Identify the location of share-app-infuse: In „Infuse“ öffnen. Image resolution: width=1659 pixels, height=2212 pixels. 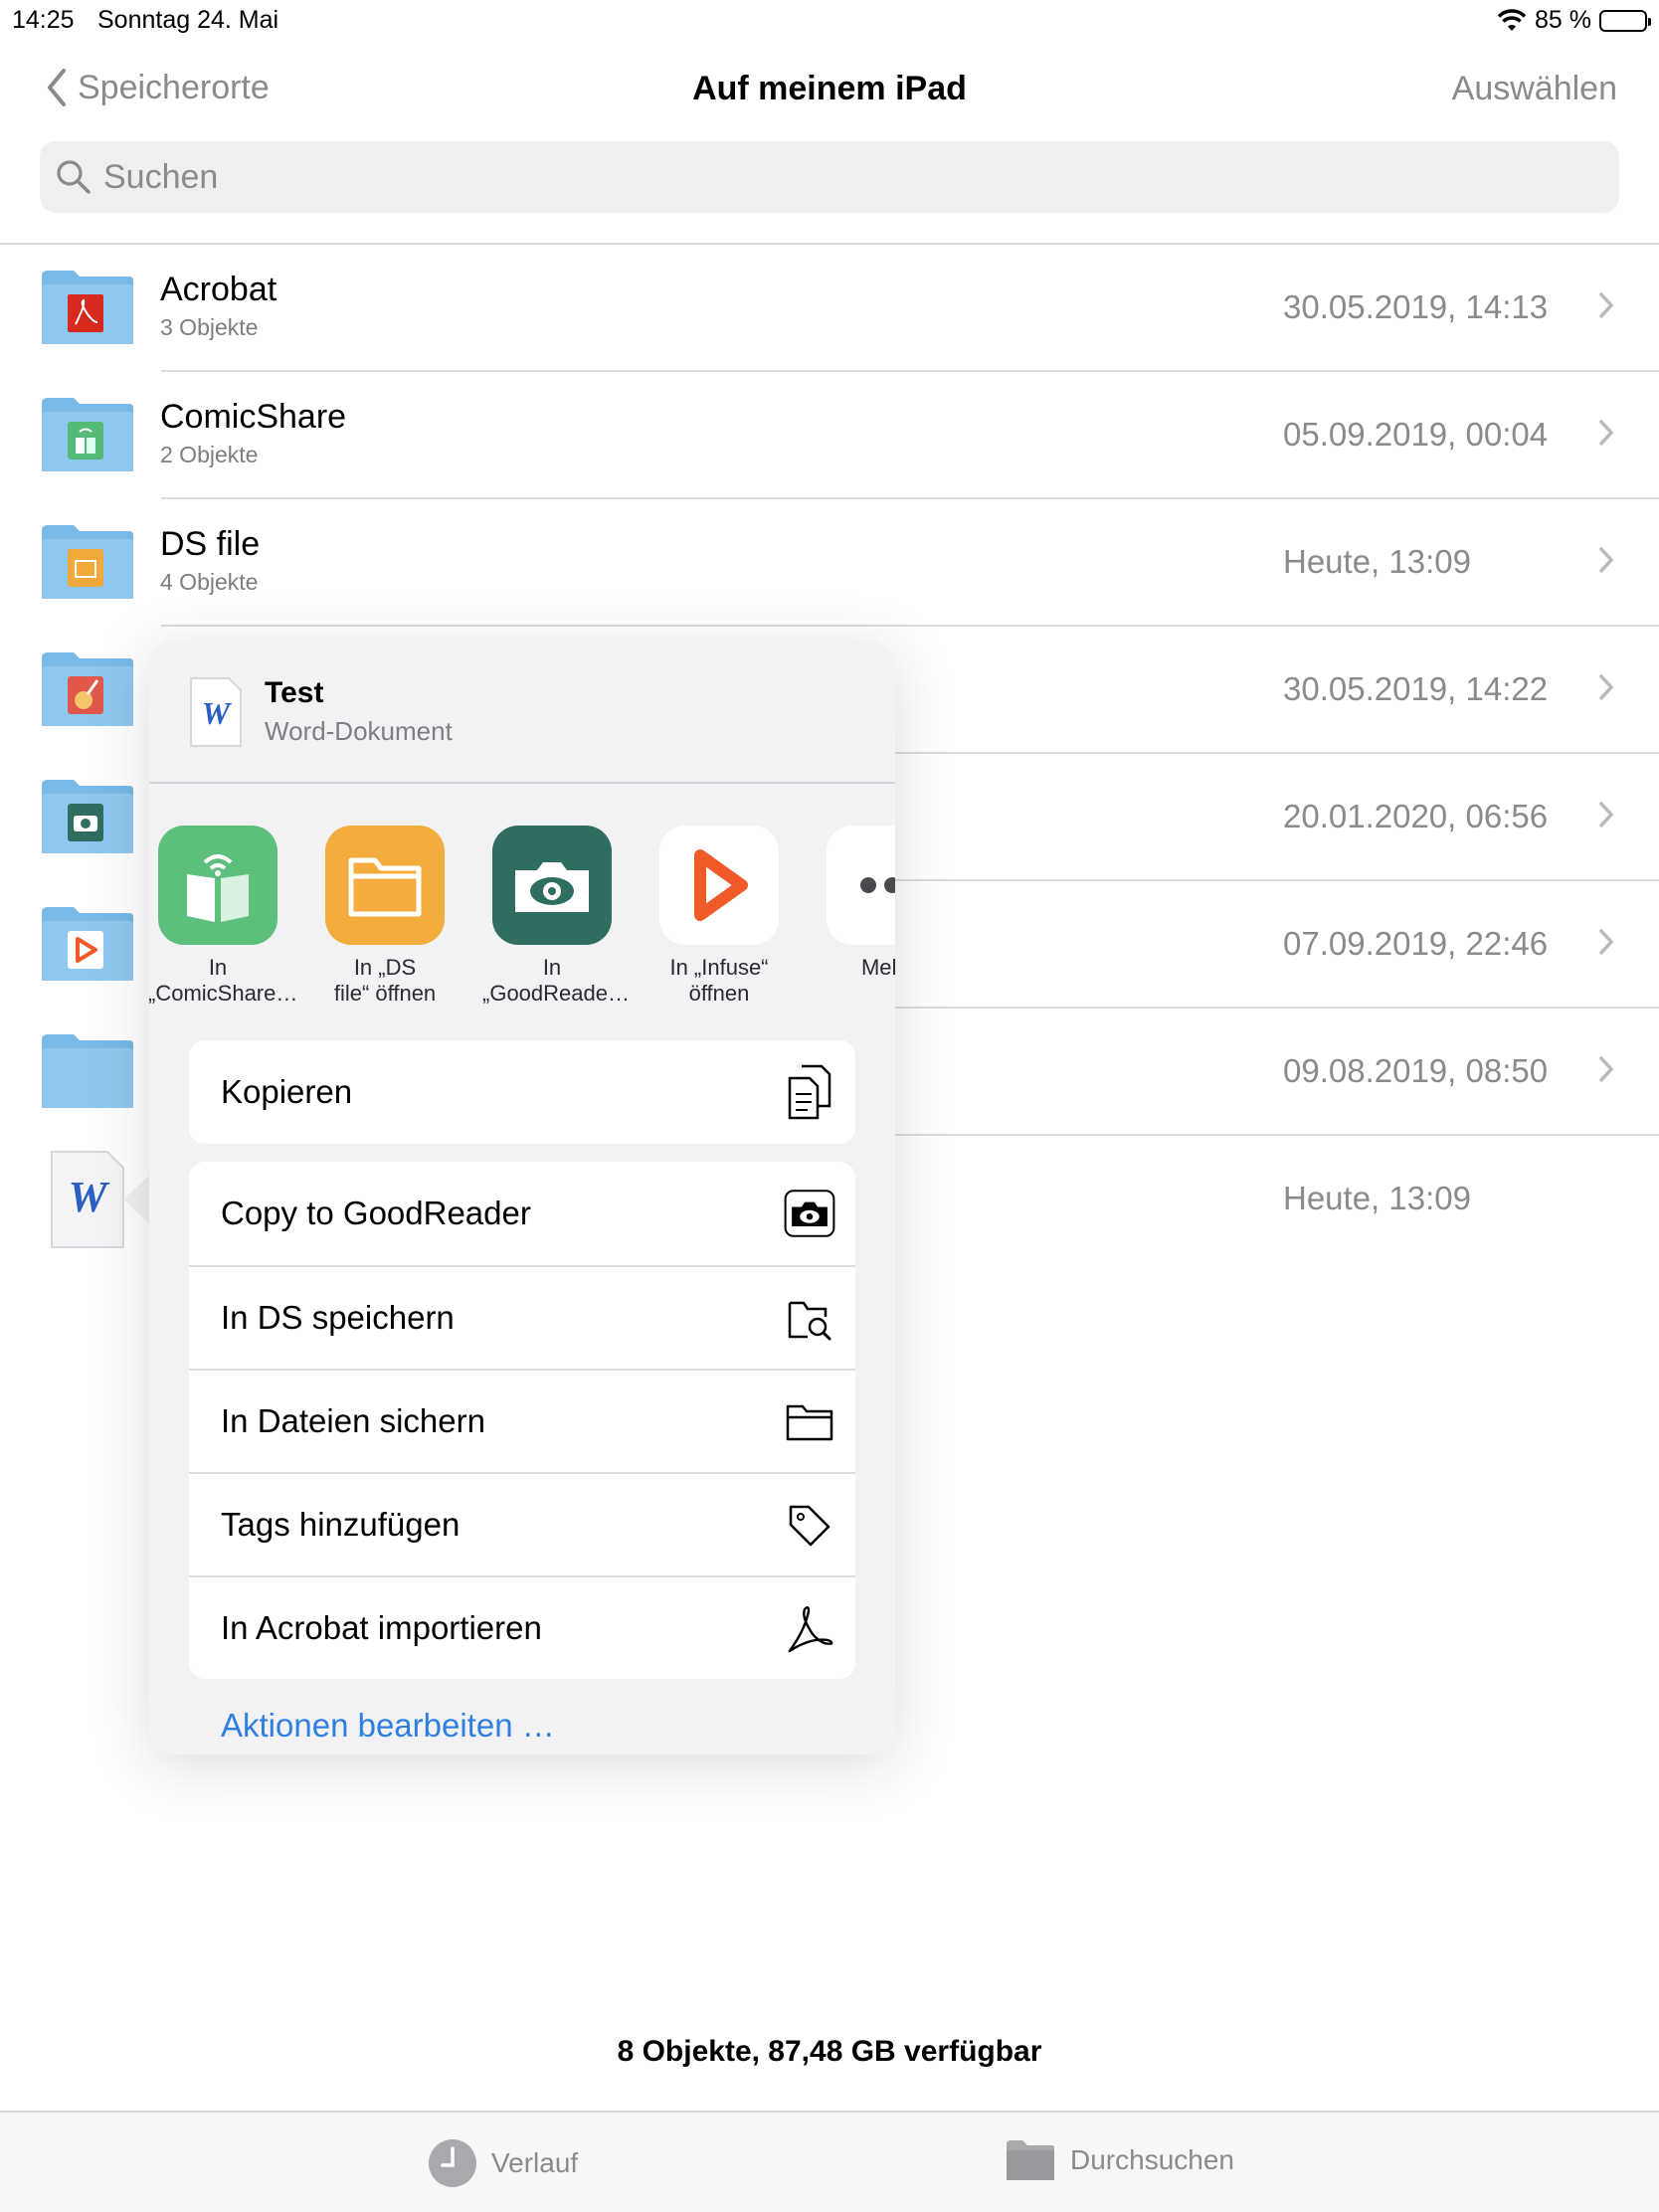
(719, 916).